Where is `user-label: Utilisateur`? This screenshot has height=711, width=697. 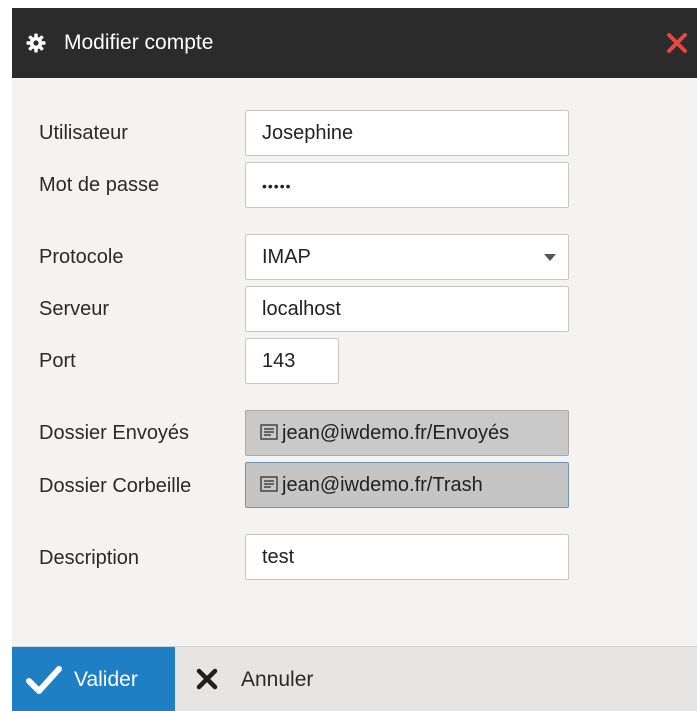
user-label: Utilisateur is located at coordinates (83, 133).